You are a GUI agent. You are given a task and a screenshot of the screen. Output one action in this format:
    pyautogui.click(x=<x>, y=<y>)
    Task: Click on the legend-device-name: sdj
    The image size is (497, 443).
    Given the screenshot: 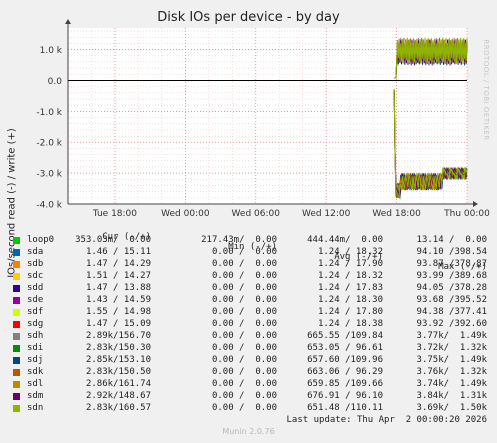 What is the action you would take?
    pyautogui.click(x=35, y=360)
    